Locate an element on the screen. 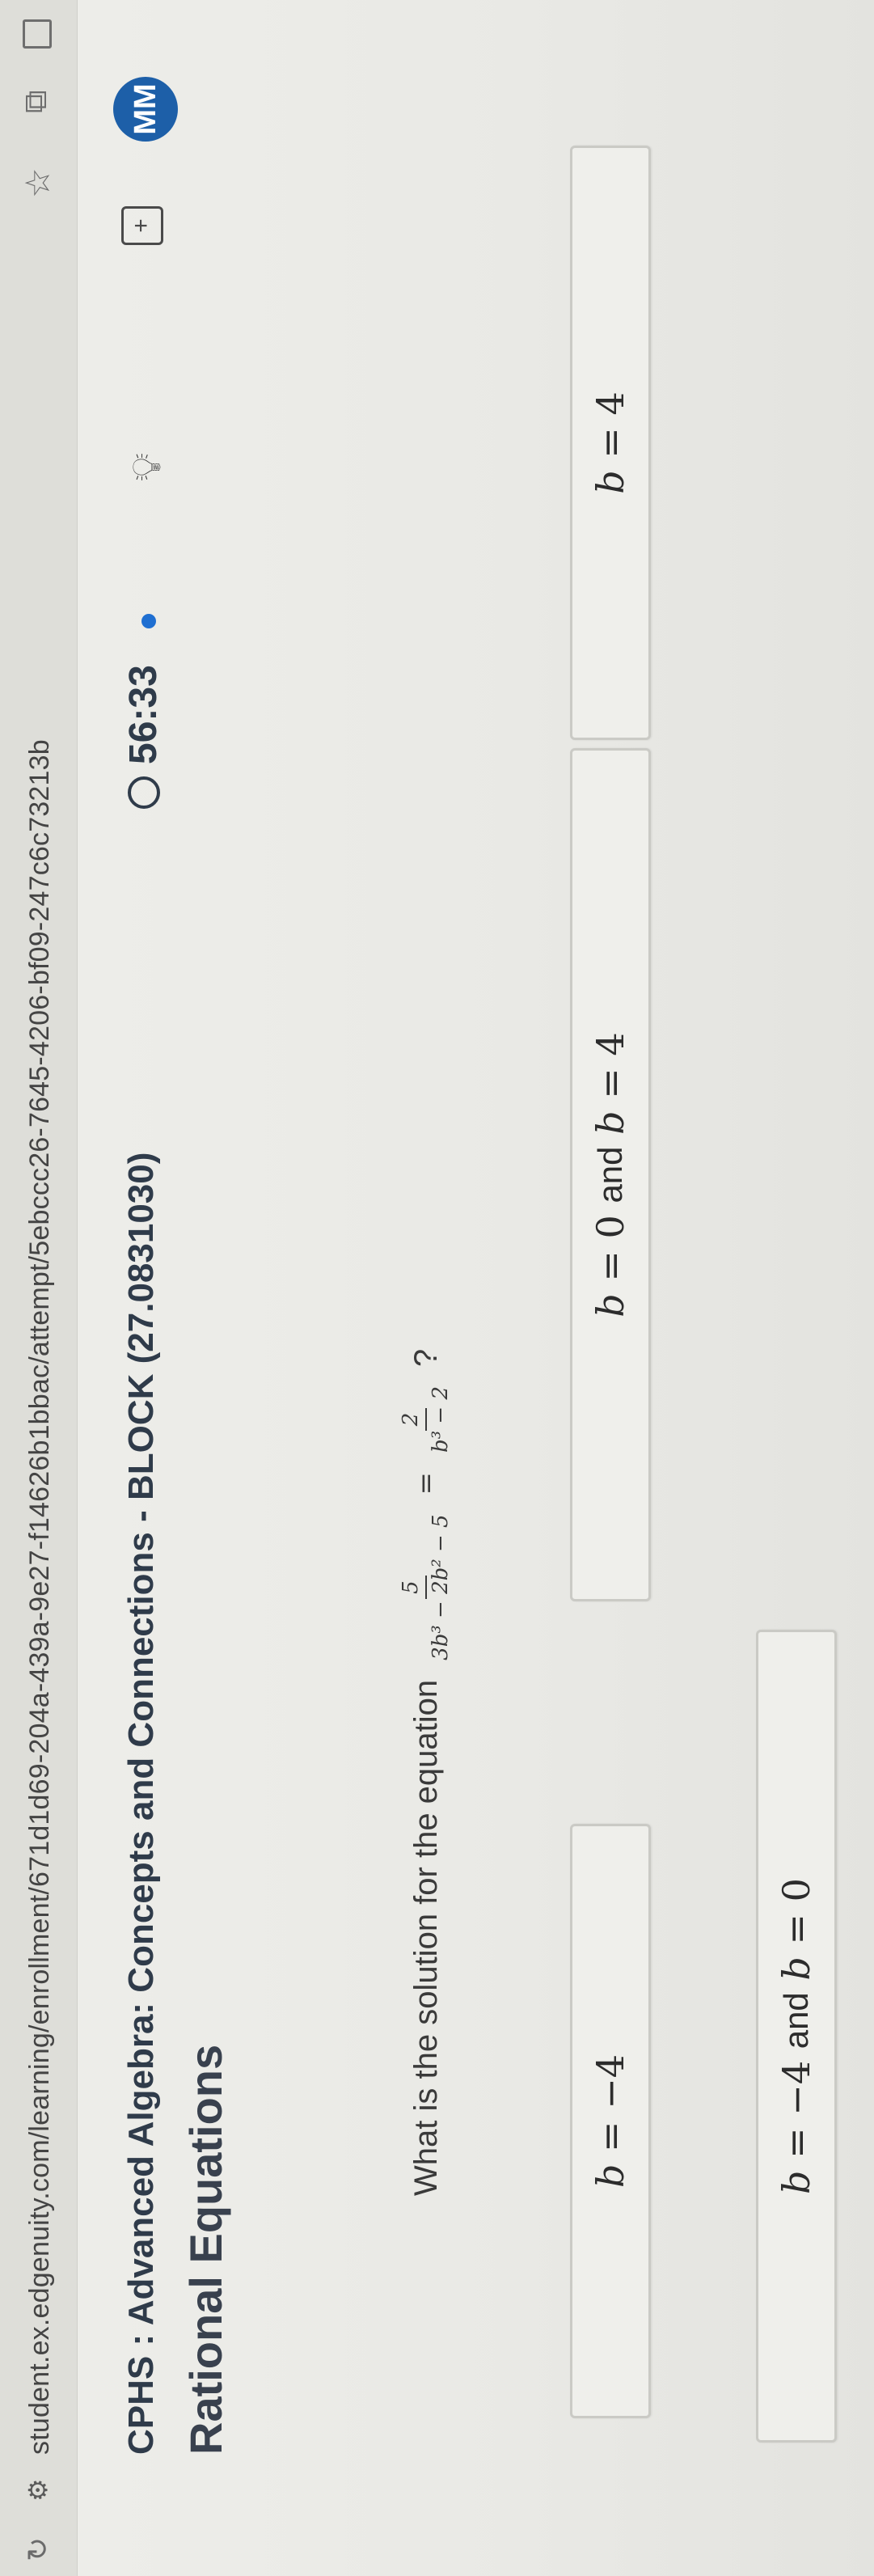 The height and width of the screenshot is (2576, 874). choice-b-relation-2: = 4 is located at coordinates (610, 1072).